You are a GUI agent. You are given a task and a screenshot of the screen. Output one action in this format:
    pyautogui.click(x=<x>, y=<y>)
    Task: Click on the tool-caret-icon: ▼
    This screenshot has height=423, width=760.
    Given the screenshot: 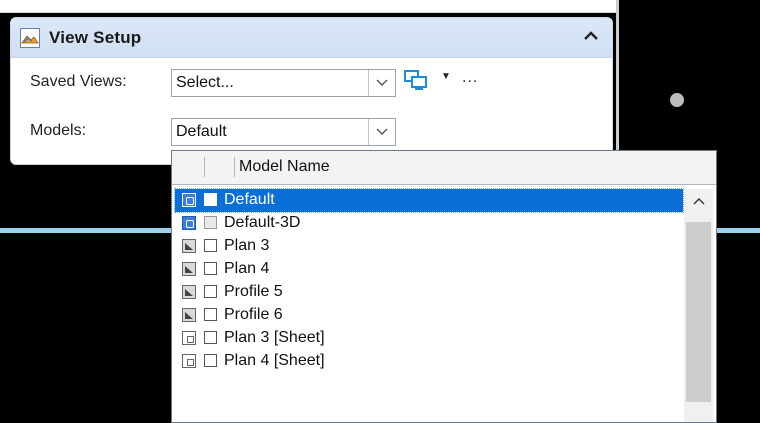 What is the action you would take?
    pyautogui.click(x=446, y=76)
    